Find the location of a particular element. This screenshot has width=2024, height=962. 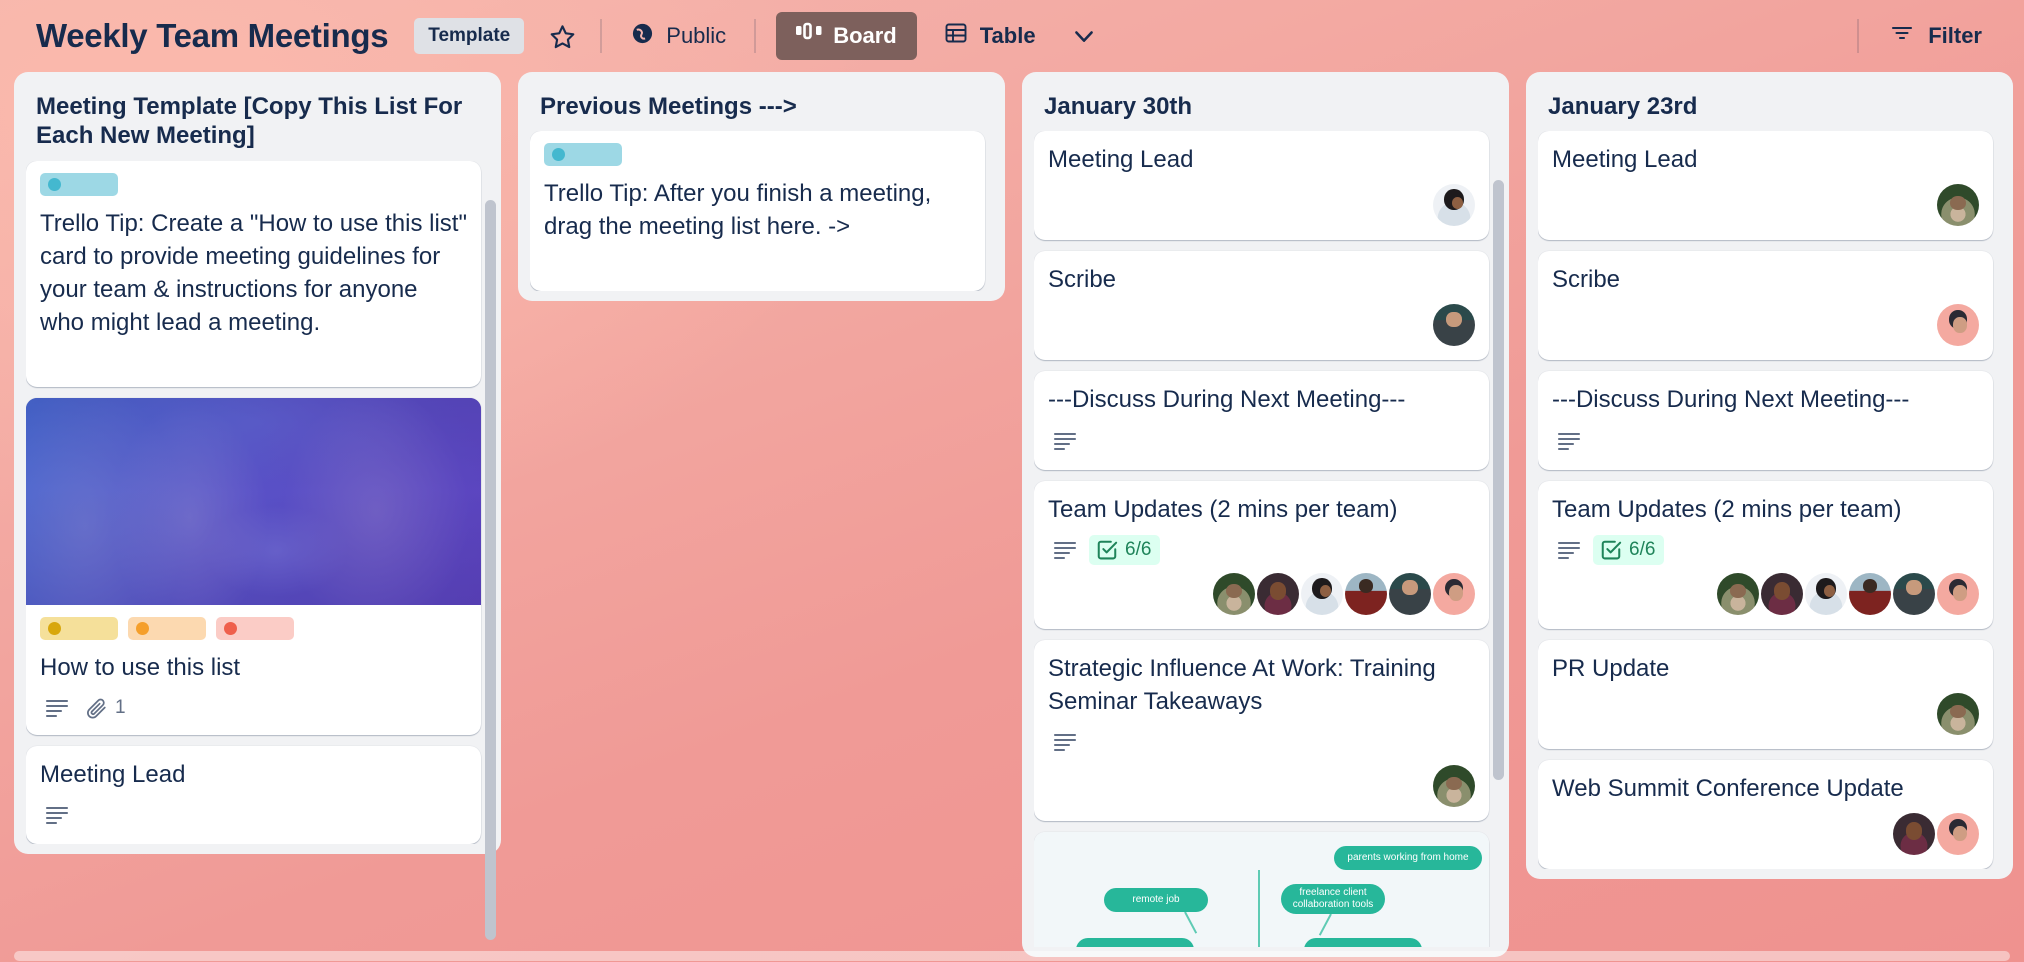

filter-button: Filter is located at coordinates (1935, 36).